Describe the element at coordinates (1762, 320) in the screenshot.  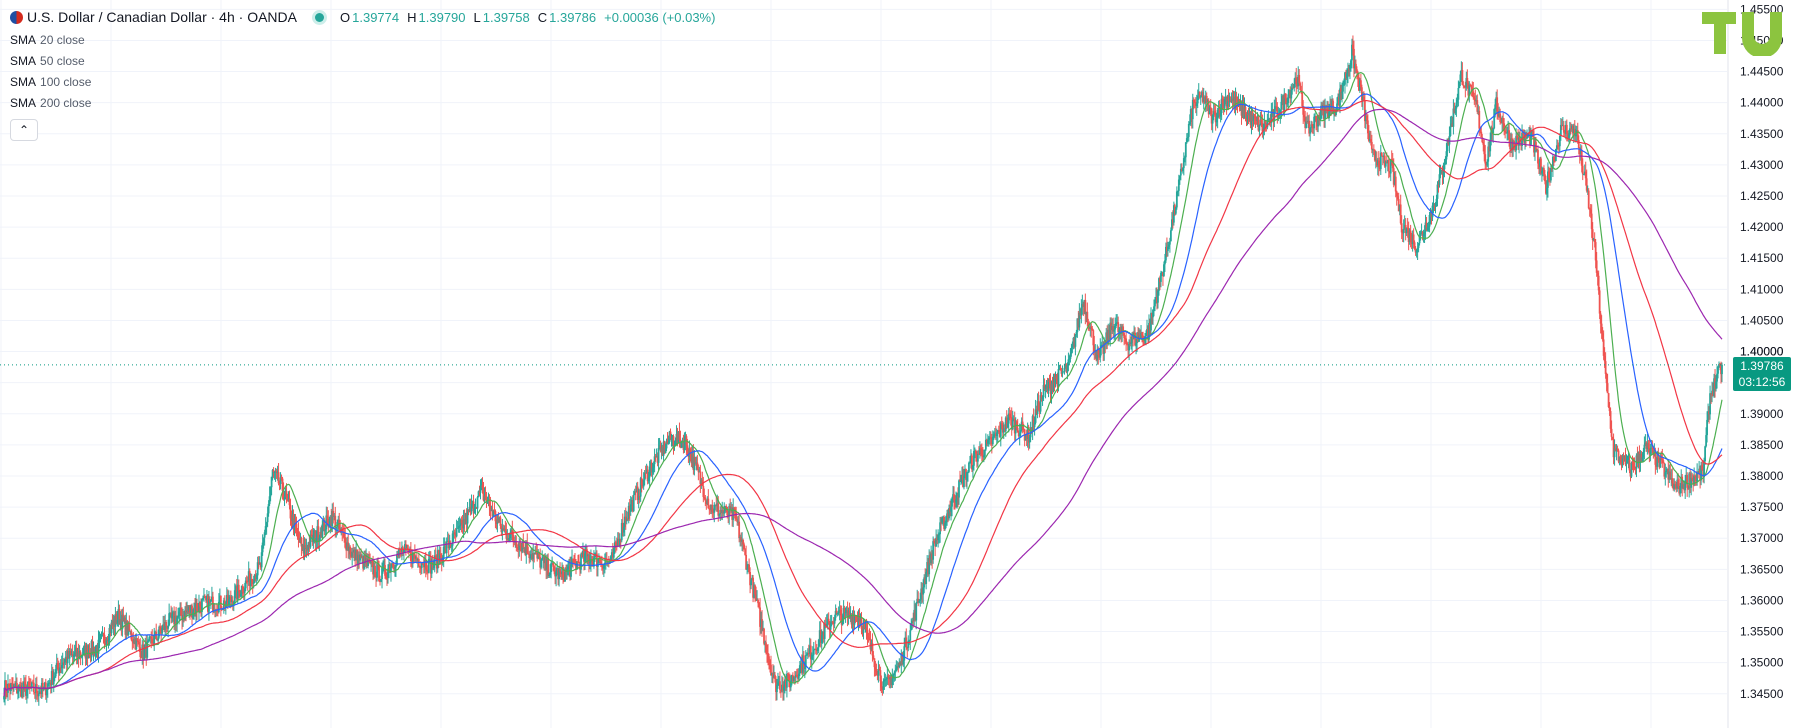
I see `y-tick-label: 1.40500` at that location.